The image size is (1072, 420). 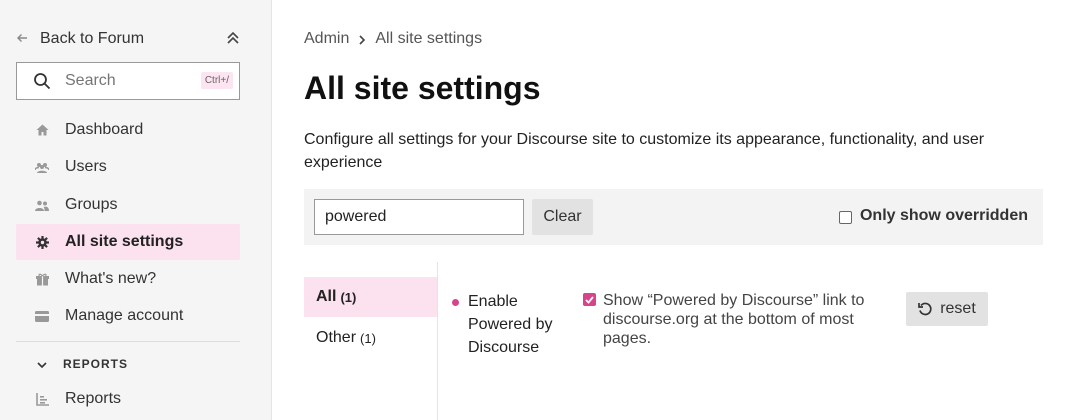 What do you see at coordinates (104, 129) in the screenshot?
I see `sidebar-item-label: Dashboard` at bounding box center [104, 129].